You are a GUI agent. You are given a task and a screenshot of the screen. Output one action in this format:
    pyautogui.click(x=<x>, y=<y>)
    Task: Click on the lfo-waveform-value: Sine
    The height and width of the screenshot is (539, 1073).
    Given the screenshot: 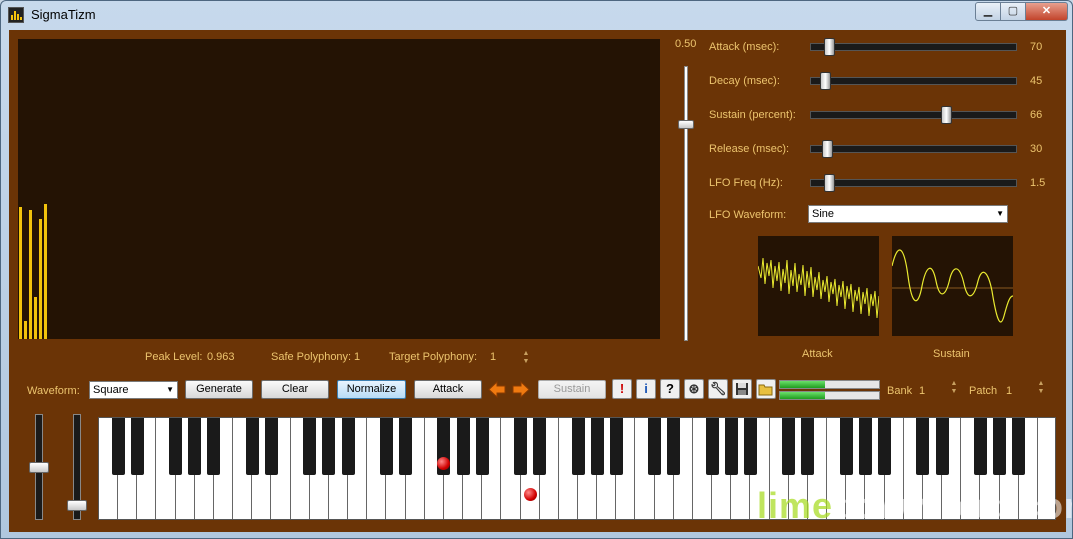 What is the action you would take?
    pyautogui.click(x=823, y=214)
    